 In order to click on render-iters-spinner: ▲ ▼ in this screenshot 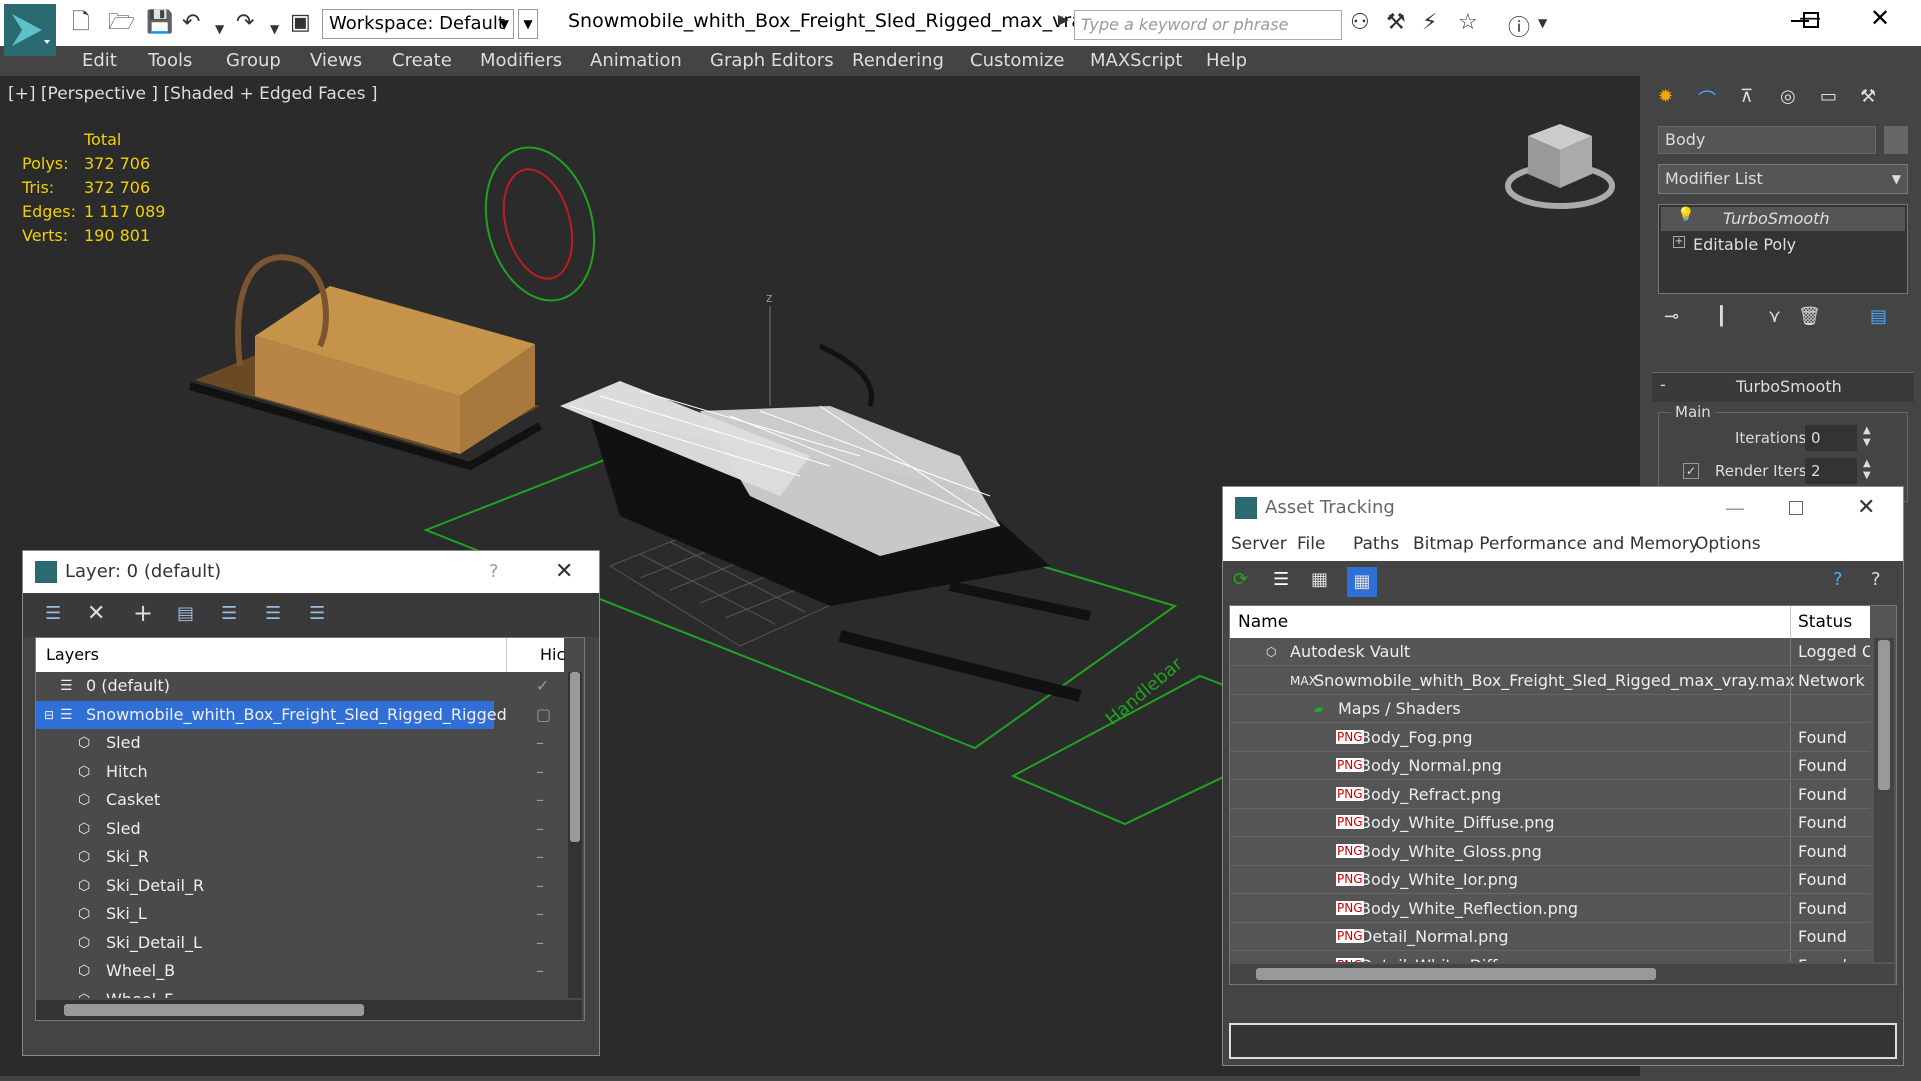, I will do `click(1867, 470)`.